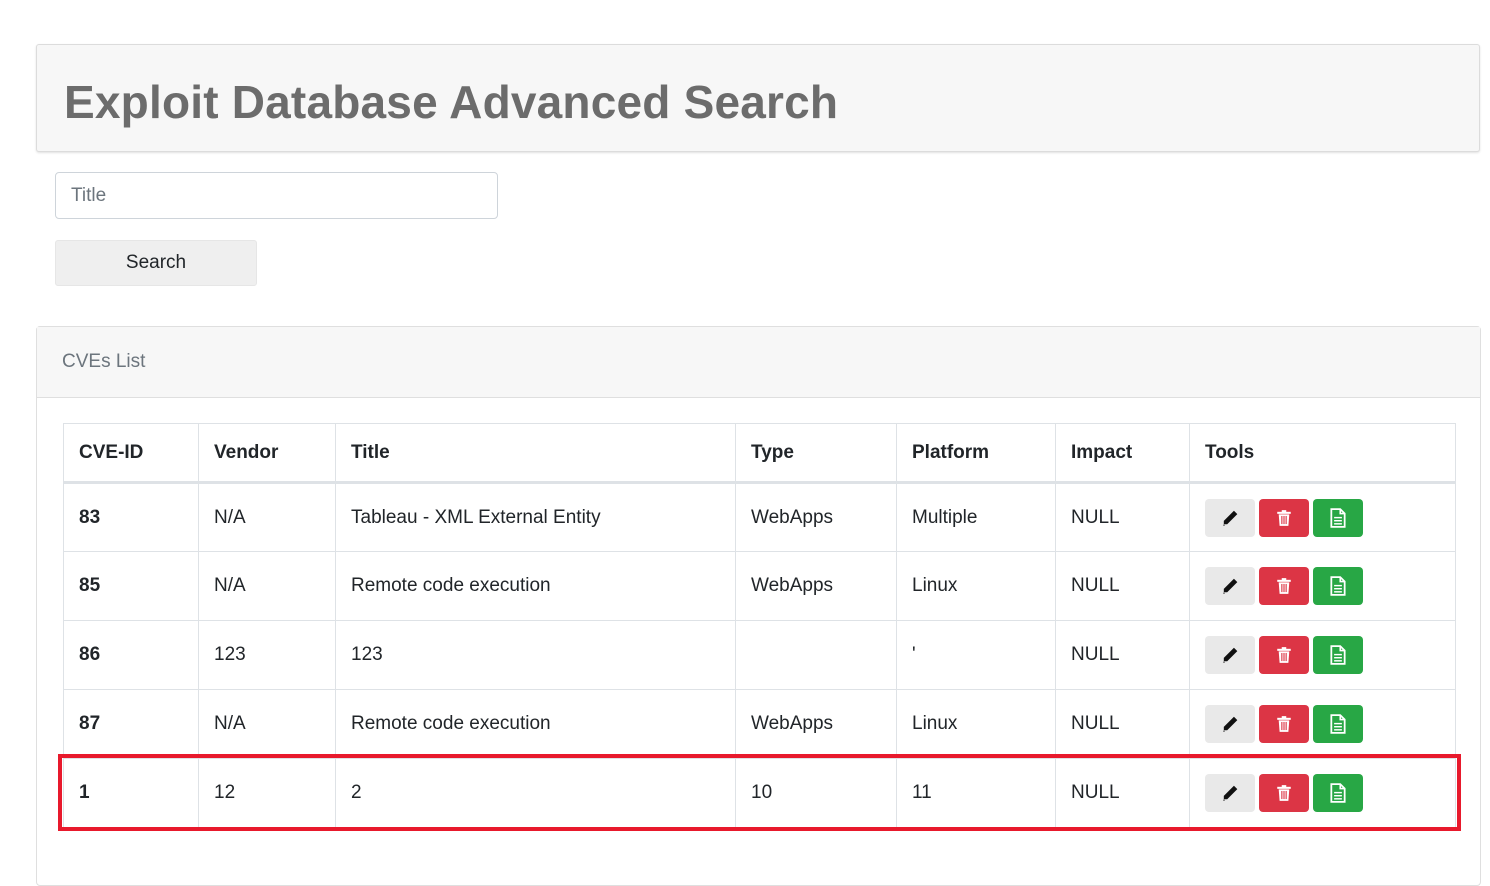  I want to click on title-search-input, so click(276, 195).